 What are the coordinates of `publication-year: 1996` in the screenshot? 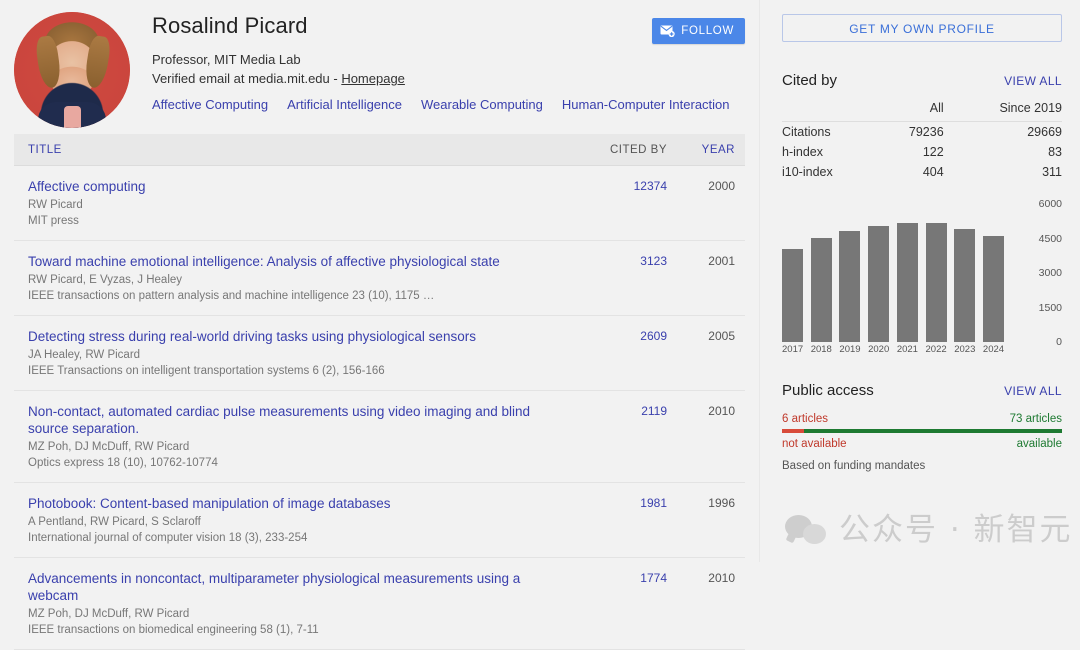 It's located at (721, 503).